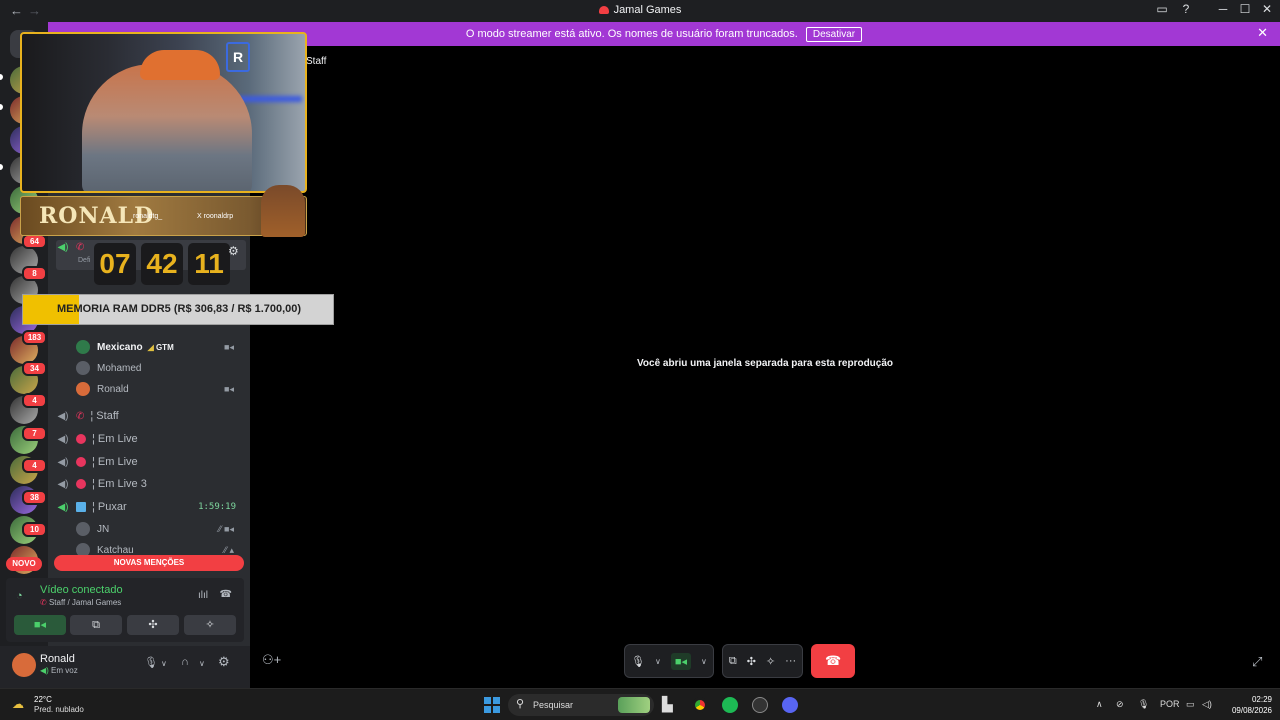 Image resolution: width=1280 pixels, height=720 pixels. Describe the element at coordinates (647, 10) in the screenshot. I see `window-title-text: Jamal Games` at that location.